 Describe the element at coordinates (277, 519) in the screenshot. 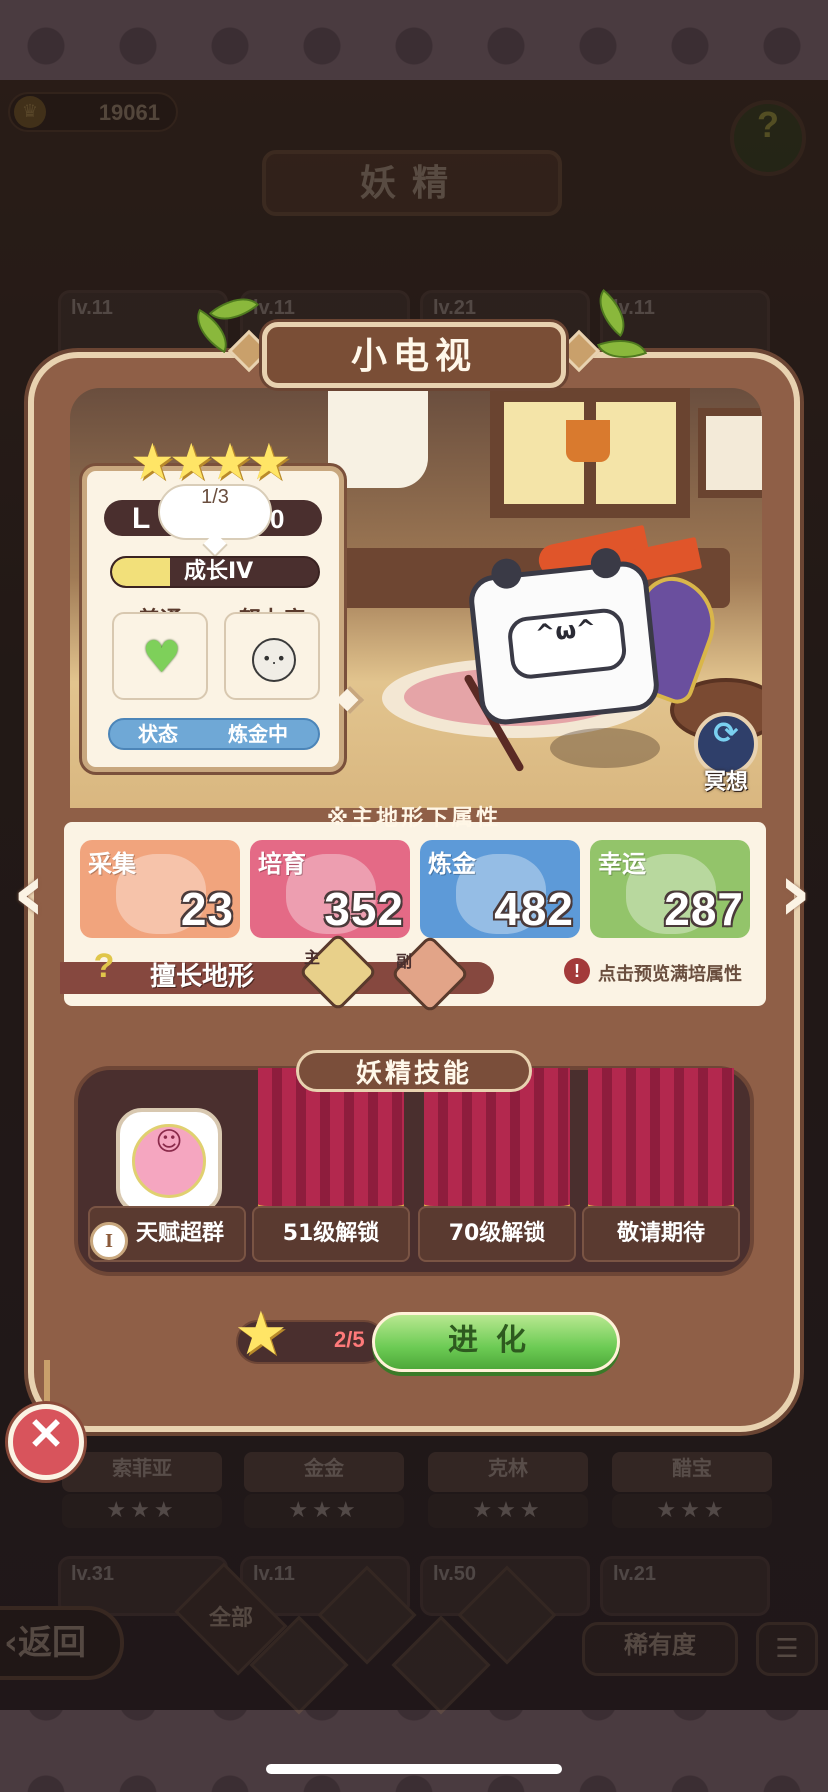

I see `level-suffix: 0` at that location.